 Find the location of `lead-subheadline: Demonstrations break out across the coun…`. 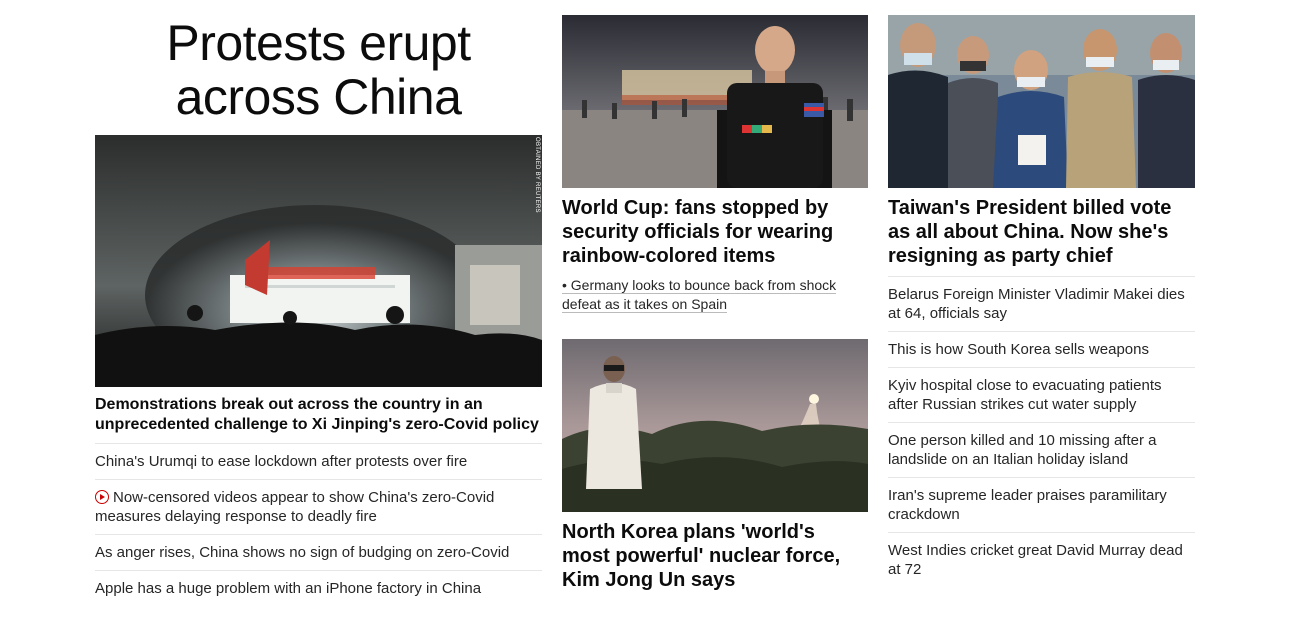

lead-subheadline: Demonstrations break out across the coun… is located at coordinates (318, 419).